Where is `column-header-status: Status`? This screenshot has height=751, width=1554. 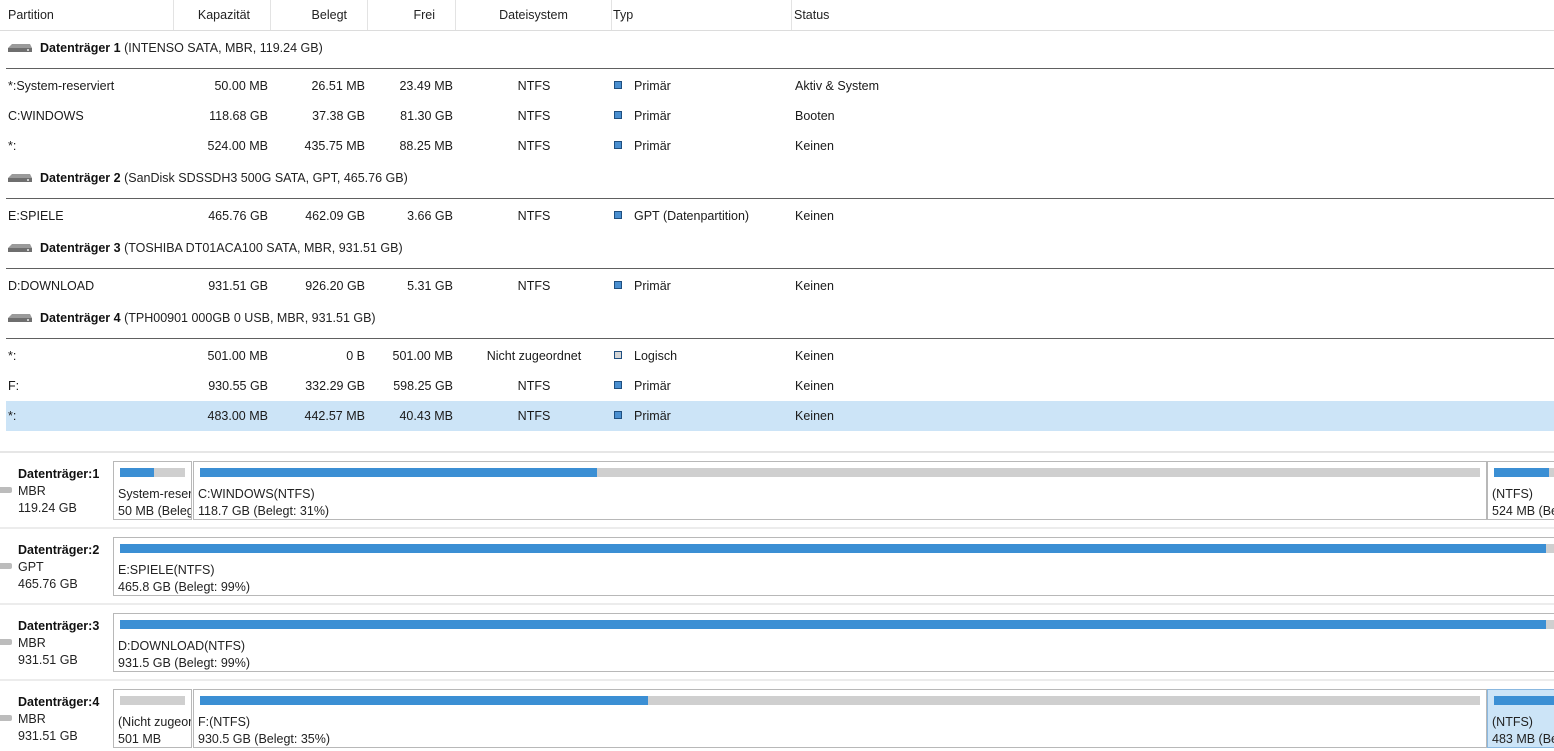
column-header-status: Status is located at coordinates (942, 15).